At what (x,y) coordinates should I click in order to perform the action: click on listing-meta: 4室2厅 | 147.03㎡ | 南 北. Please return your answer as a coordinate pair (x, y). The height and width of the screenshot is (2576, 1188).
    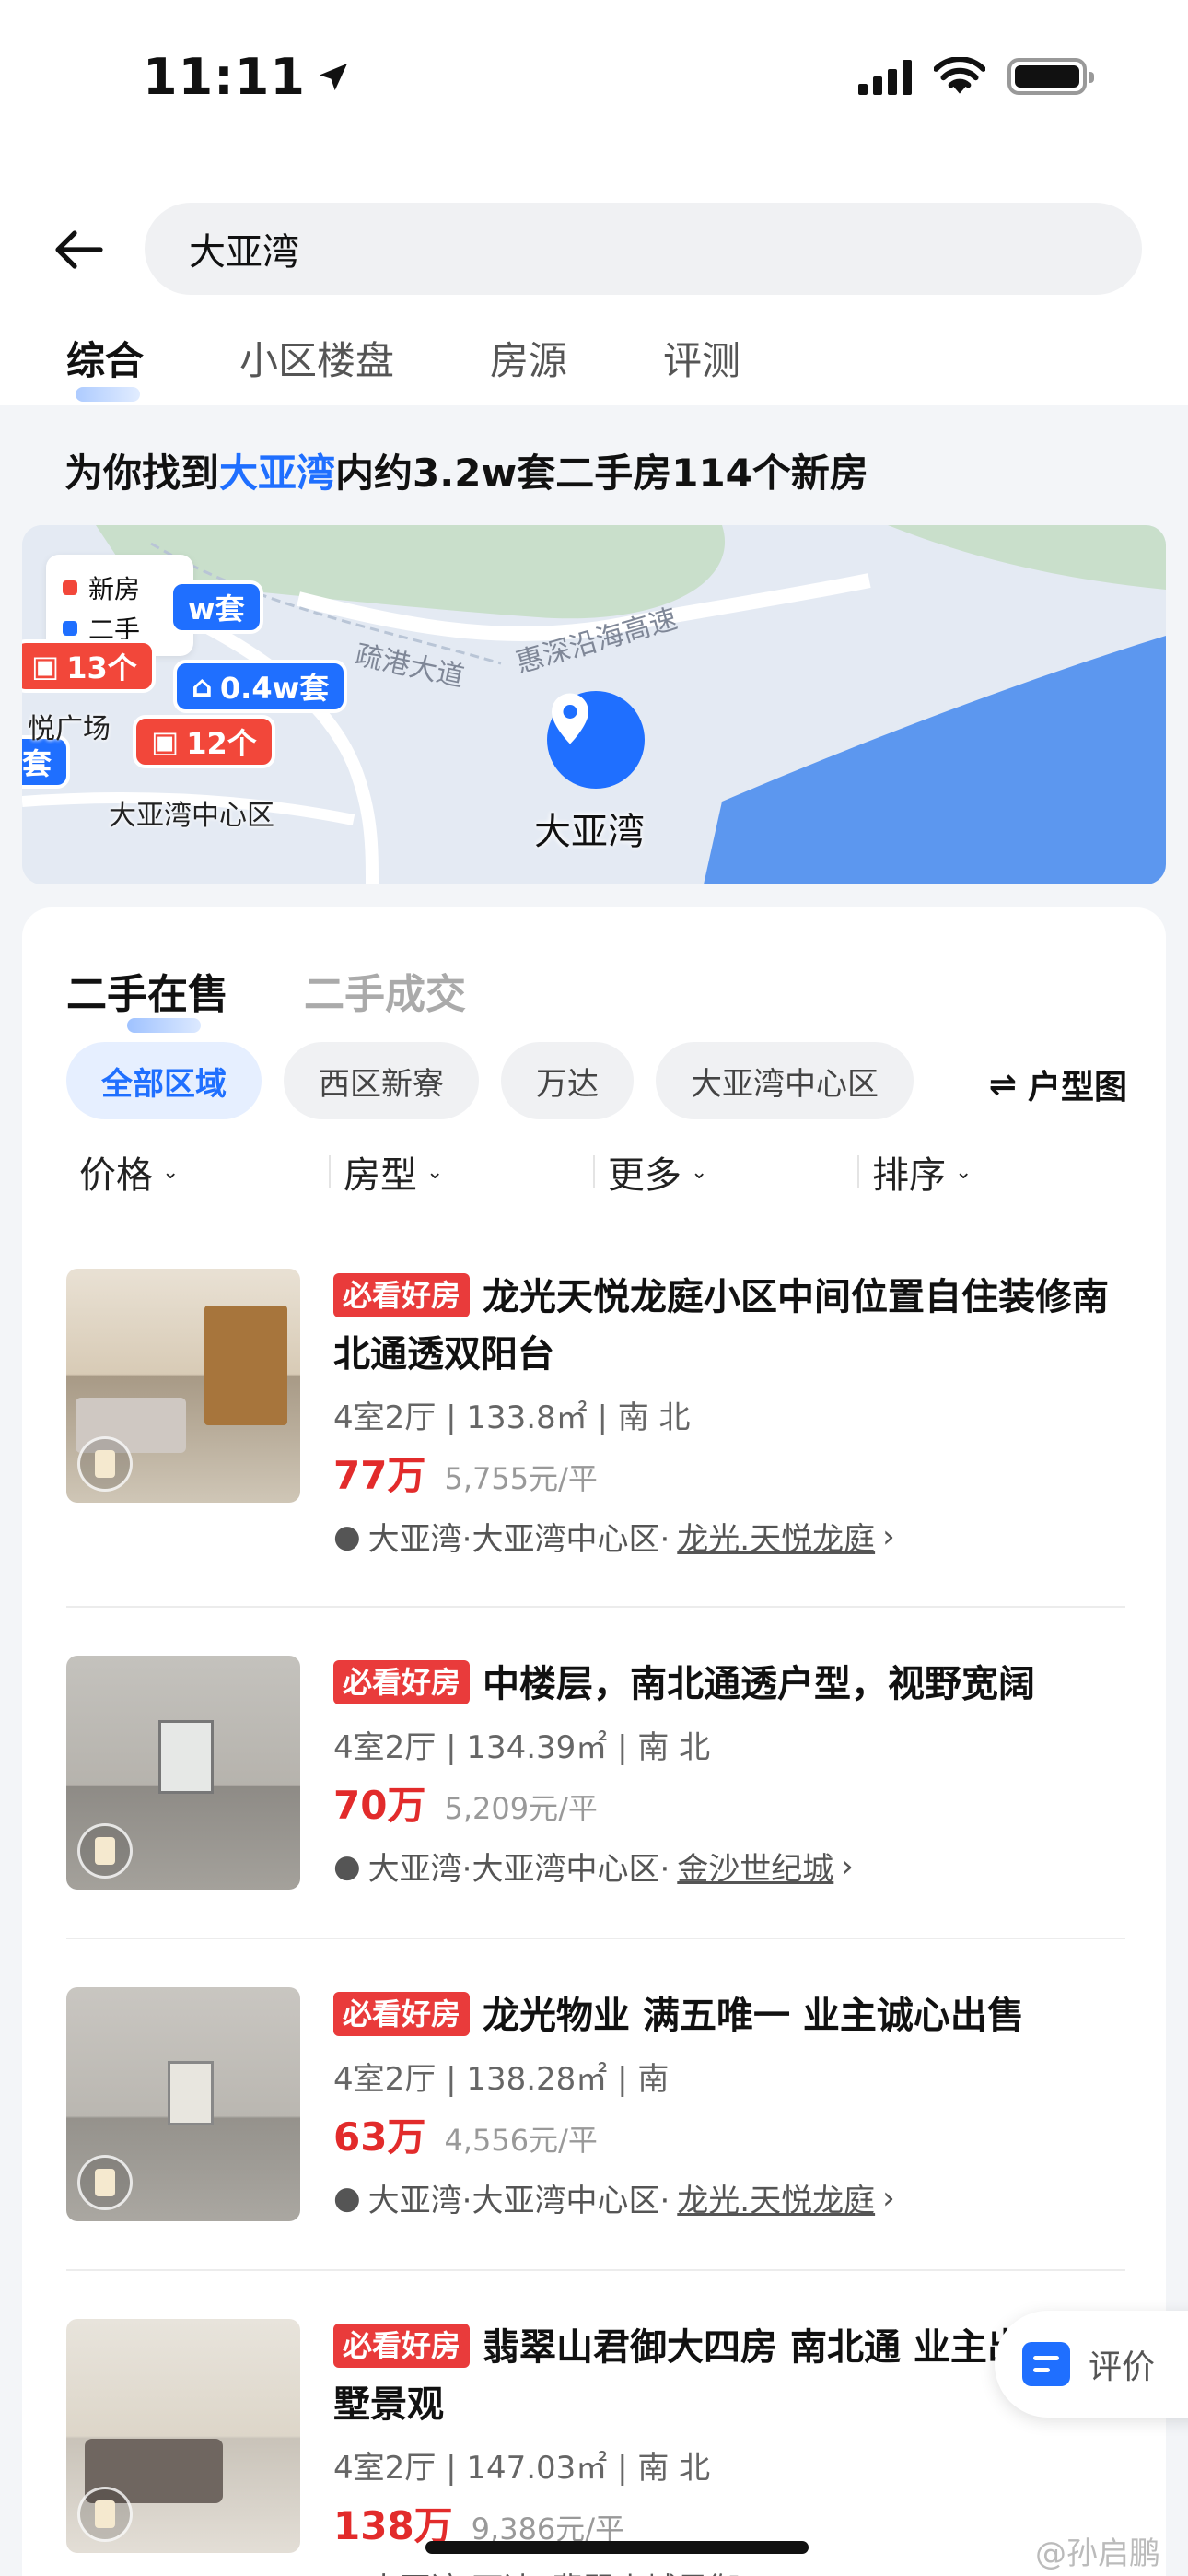
    Looking at the image, I should click on (522, 2469).